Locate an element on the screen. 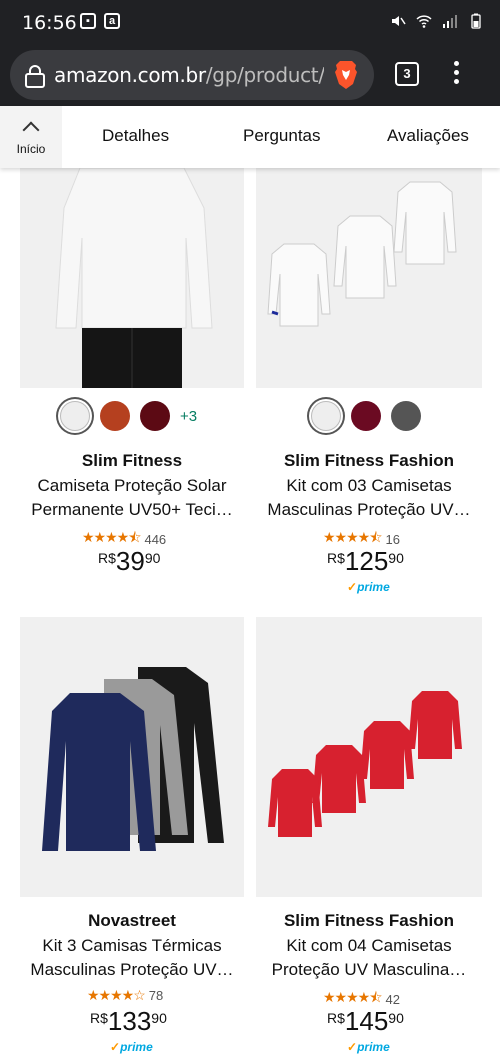  price-whole: 145 is located at coordinates (366, 1021).